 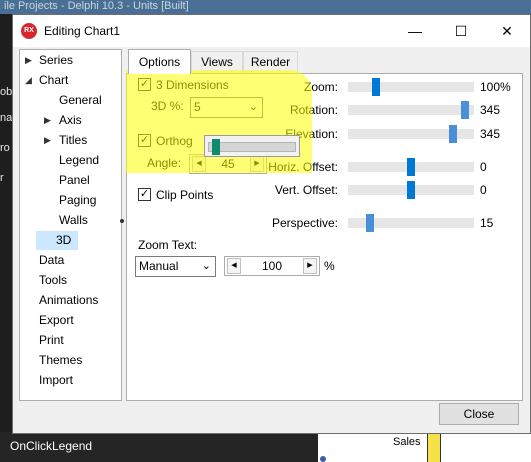 What do you see at coordinates (51, 340) in the screenshot?
I see `tree-item-print: Print` at bounding box center [51, 340].